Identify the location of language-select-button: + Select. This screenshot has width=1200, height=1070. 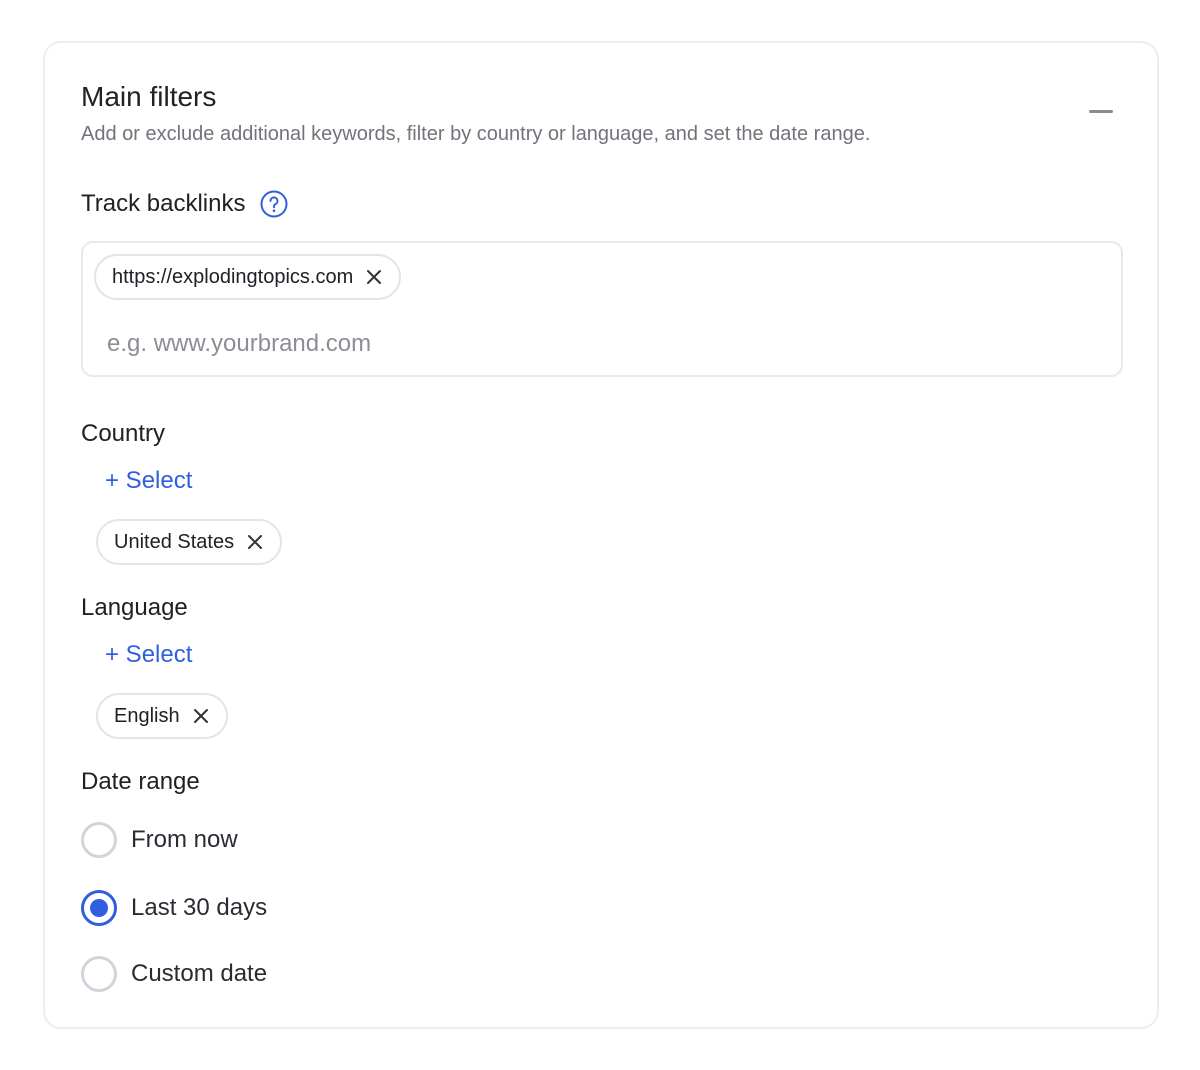
(148, 655).